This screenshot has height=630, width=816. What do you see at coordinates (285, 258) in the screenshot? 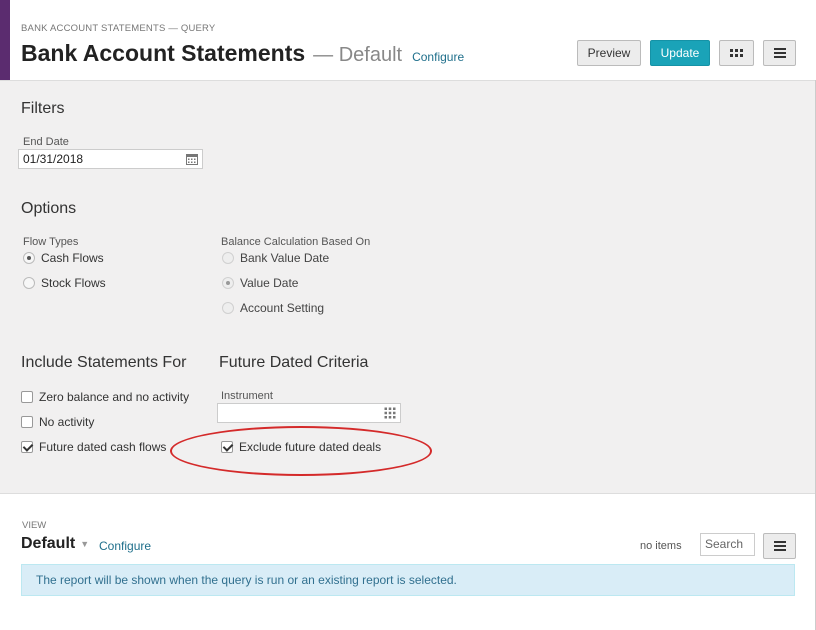
I see `radio-label: Bank Value Date` at bounding box center [285, 258].